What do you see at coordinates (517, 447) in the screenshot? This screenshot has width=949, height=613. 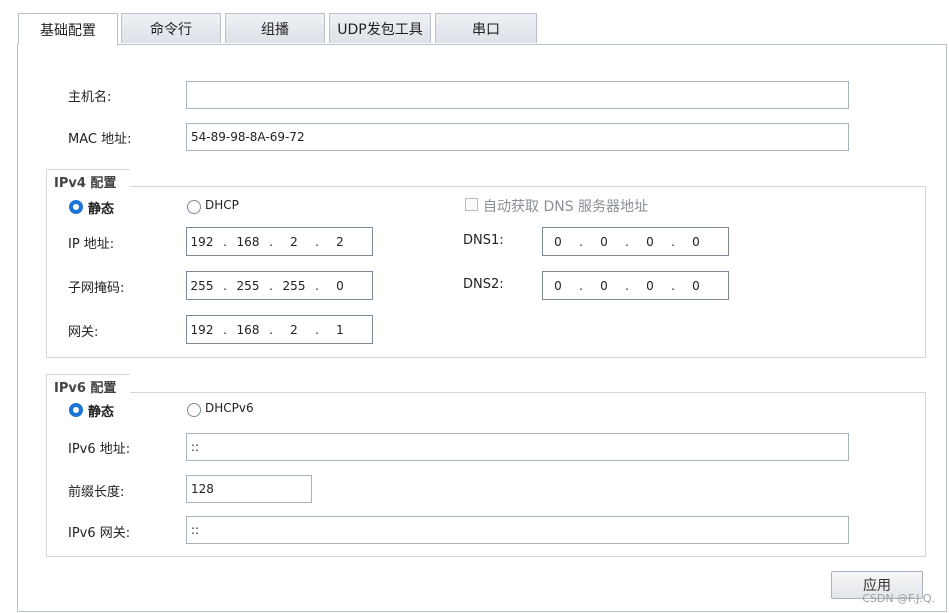 I see `ipv6-address-input: ::` at bounding box center [517, 447].